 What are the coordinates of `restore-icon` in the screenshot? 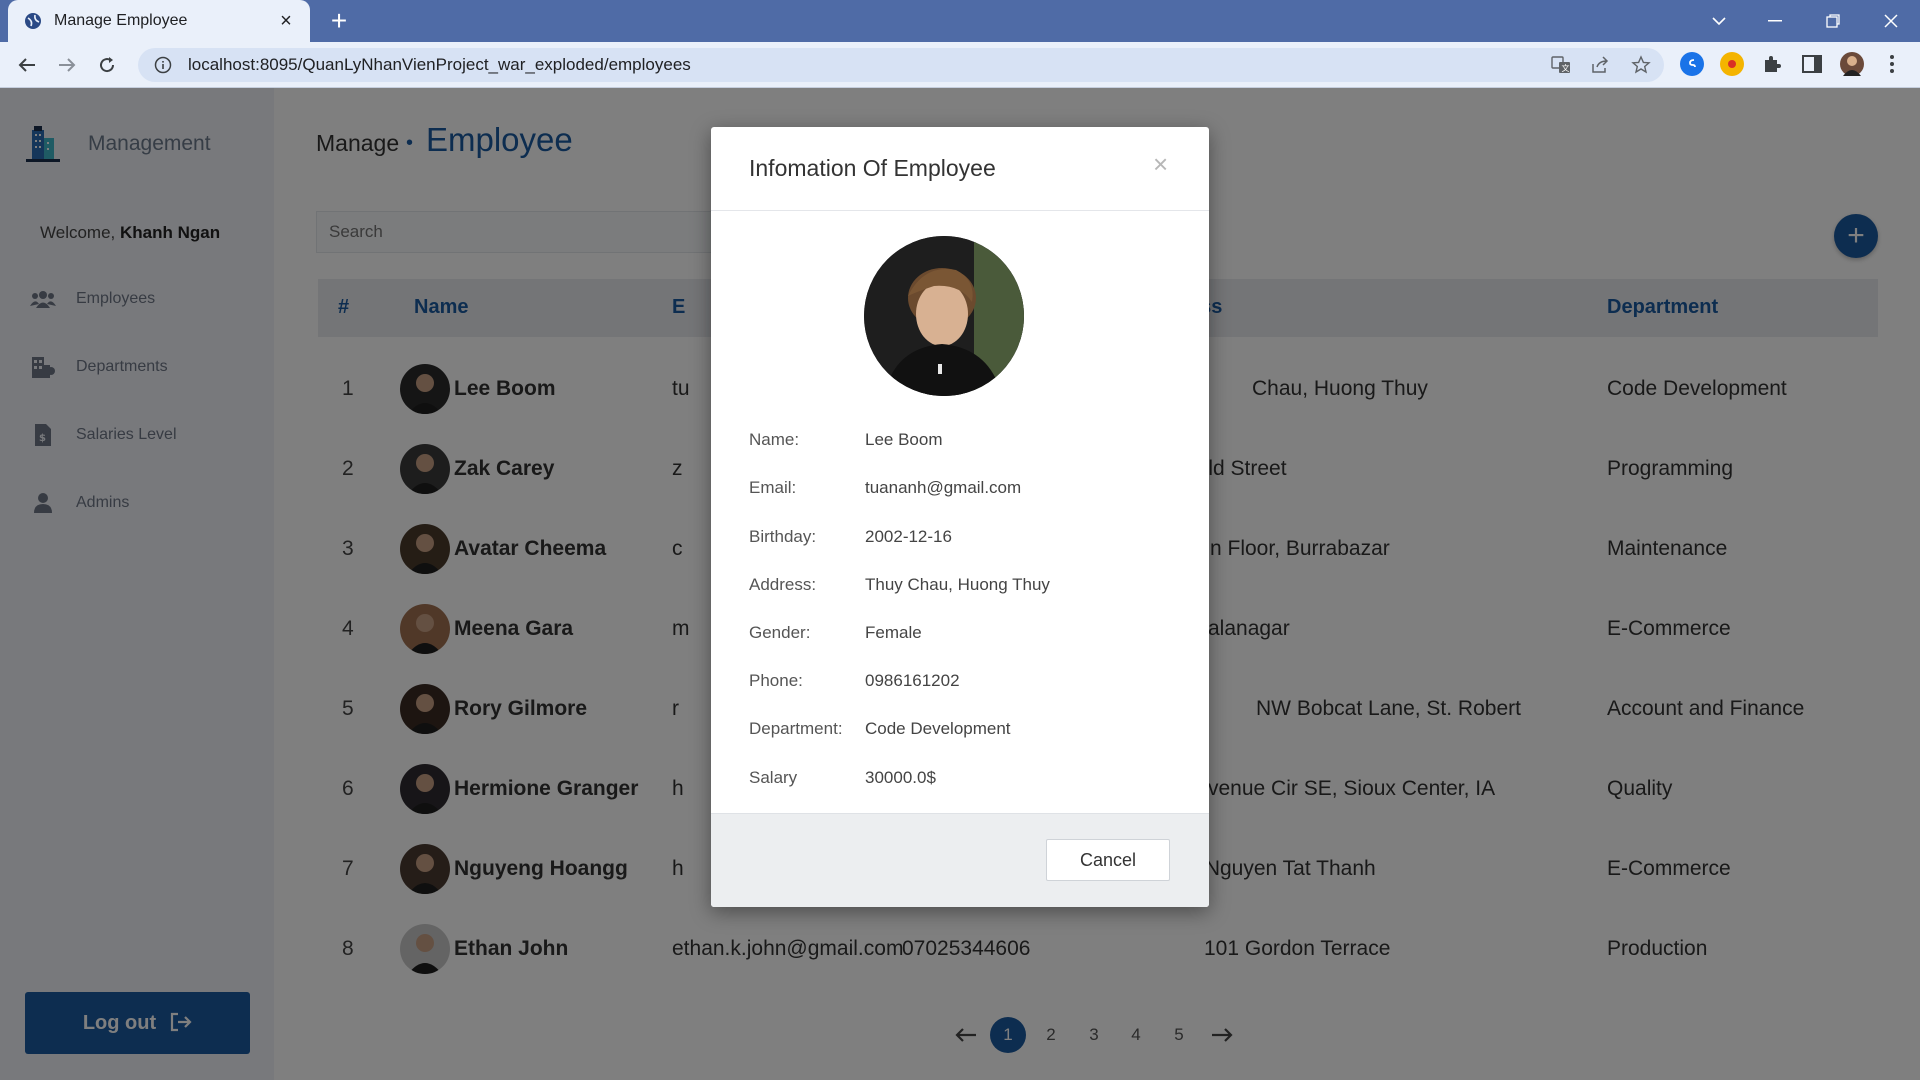 It's located at (1833, 21).